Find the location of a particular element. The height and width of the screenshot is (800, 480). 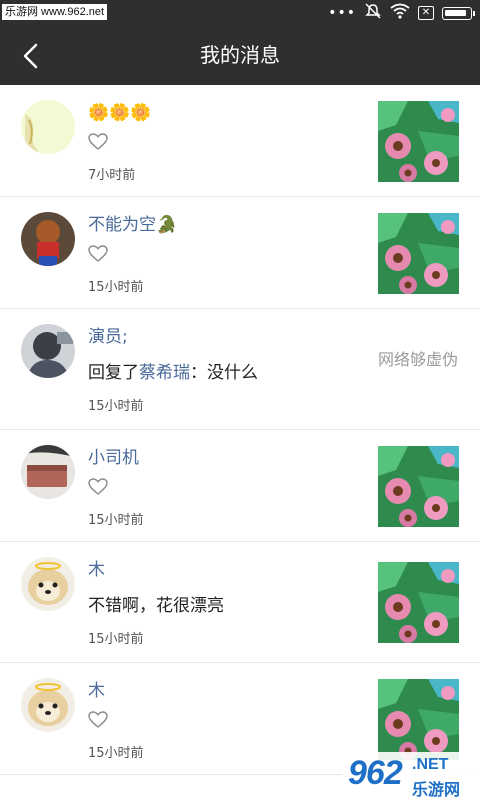

sender-name: 🌼🌼🌼 is located at coordinates (120, 113).